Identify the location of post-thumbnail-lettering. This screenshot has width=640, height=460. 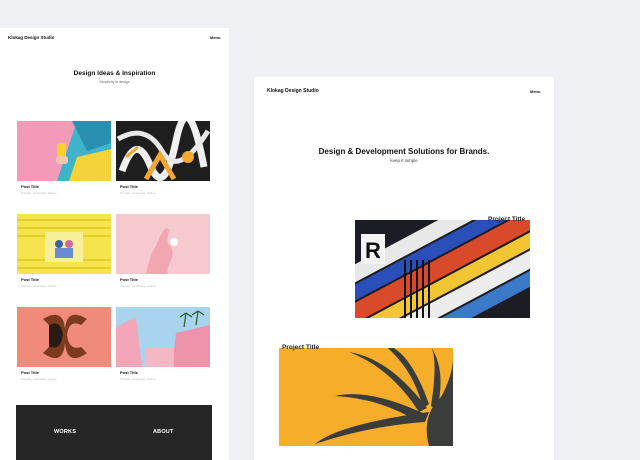
(163, 151).